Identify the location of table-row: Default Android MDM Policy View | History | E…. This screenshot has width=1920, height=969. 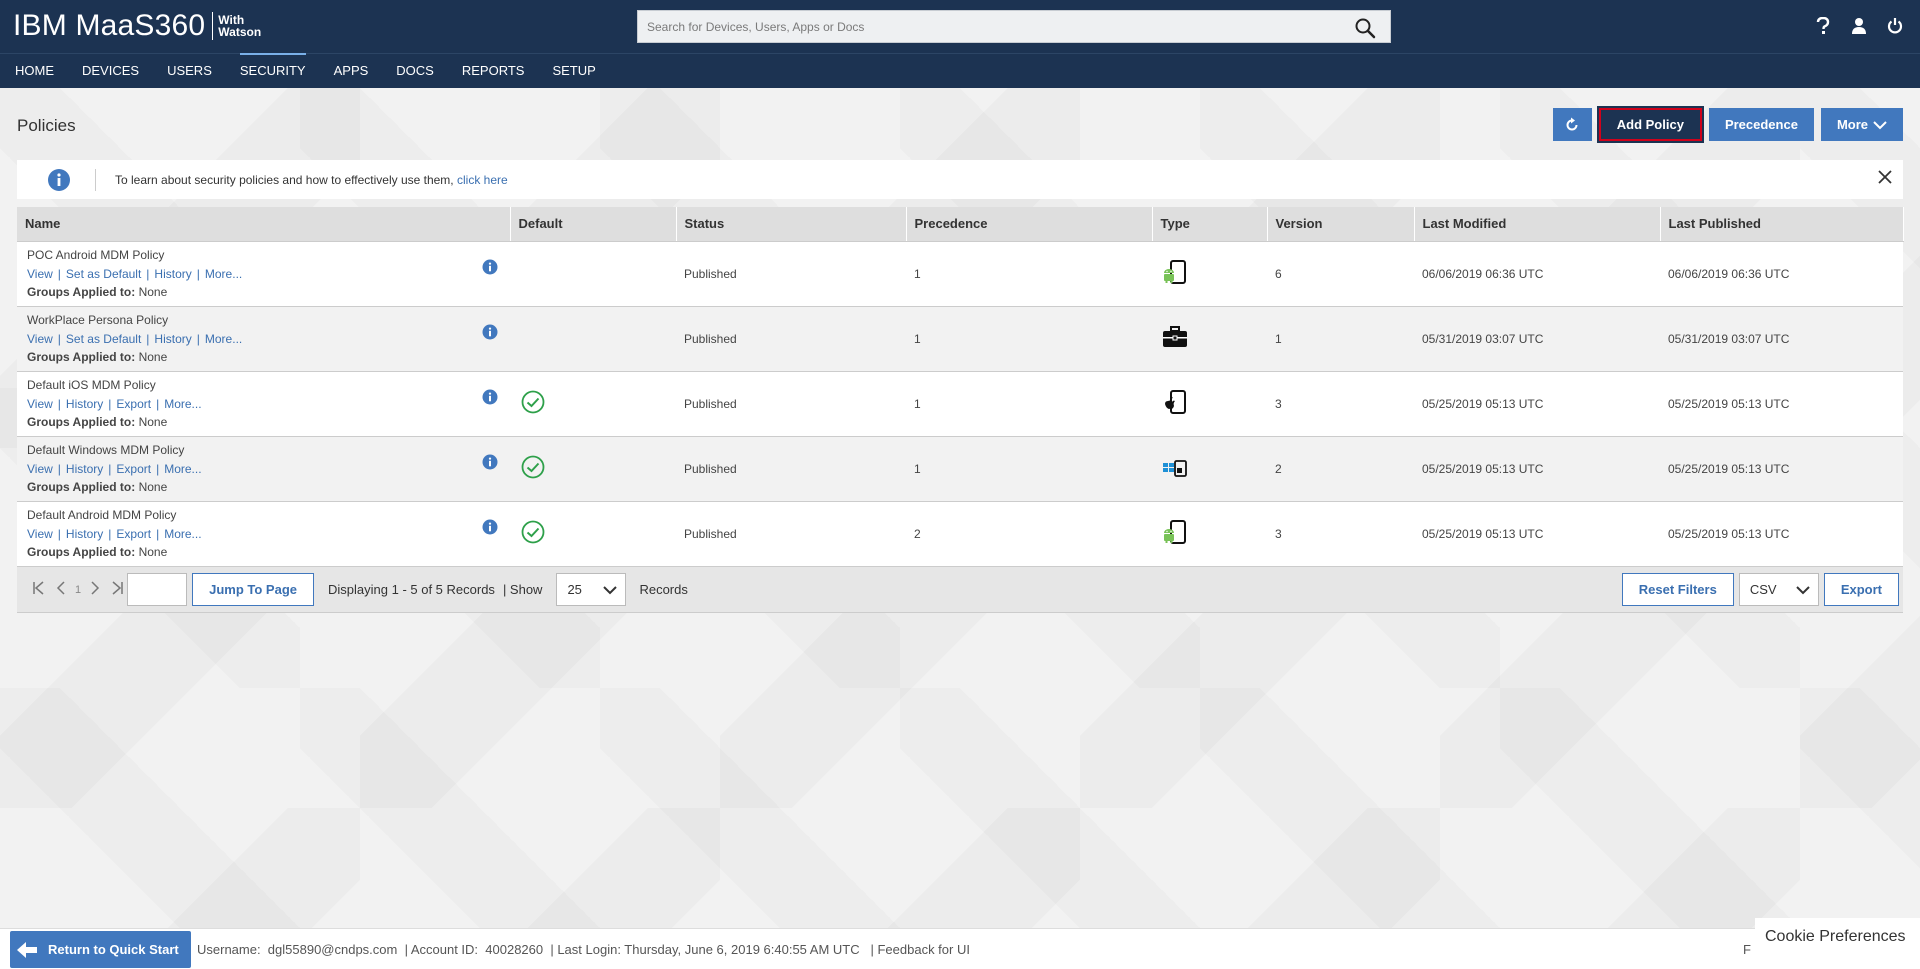
(960, 534).